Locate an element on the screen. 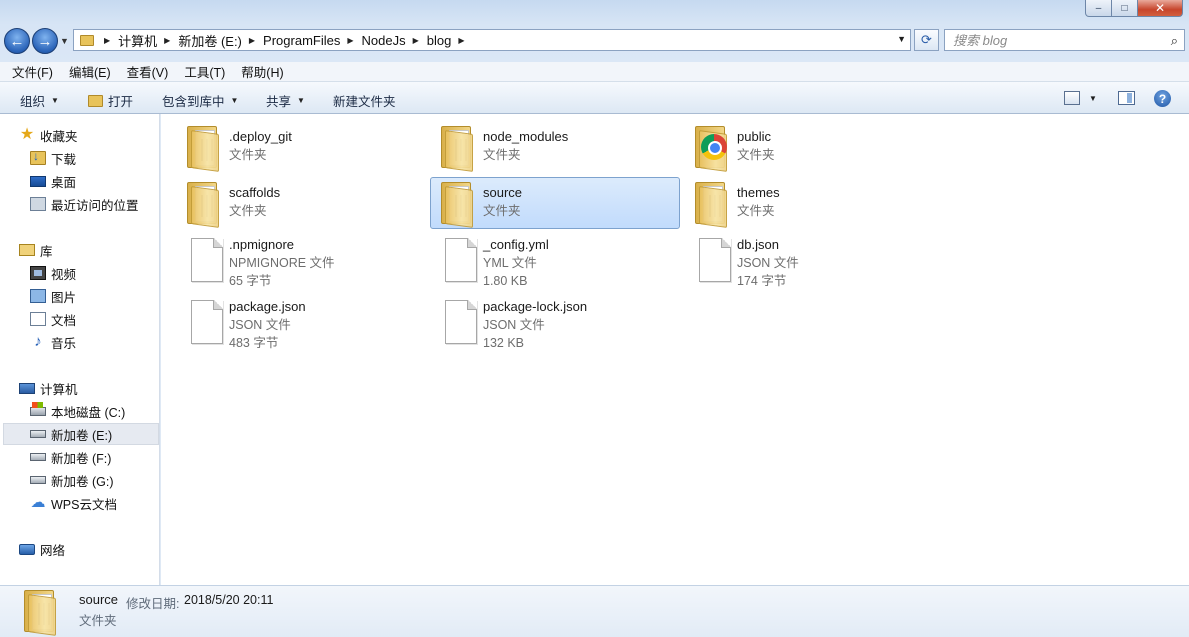 The image size is (1189, 637). video-icon is located at coordinates (38, 273).